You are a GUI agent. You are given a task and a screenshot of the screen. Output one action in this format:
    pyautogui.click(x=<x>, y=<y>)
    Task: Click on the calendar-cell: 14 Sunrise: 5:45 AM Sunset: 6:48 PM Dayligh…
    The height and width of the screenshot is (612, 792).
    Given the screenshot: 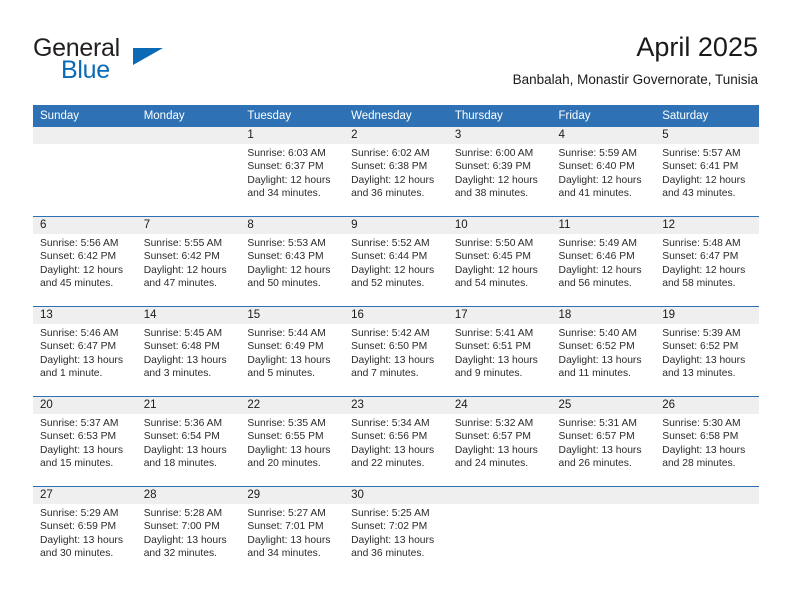 What is the action you would take?
    pyautogui.click(x=188, y=351)
    